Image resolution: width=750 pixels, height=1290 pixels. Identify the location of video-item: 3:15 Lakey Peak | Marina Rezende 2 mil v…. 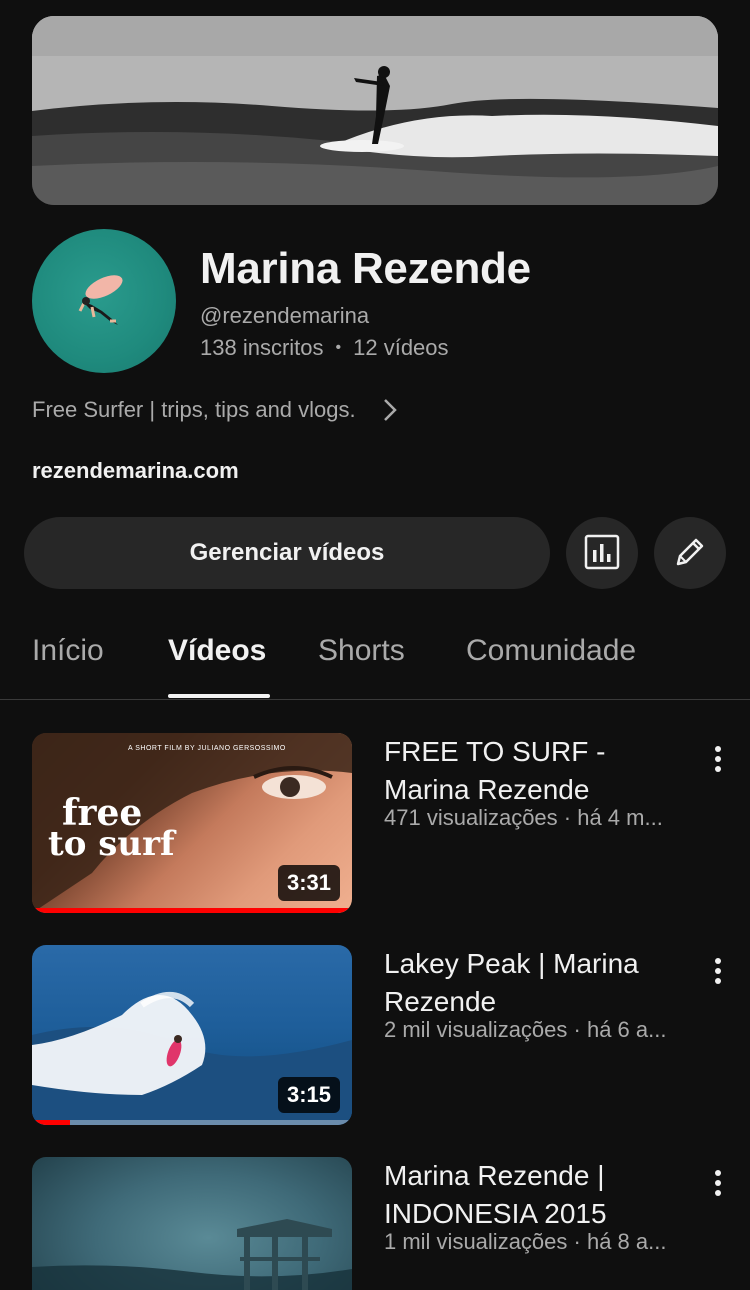
(375, 1040).